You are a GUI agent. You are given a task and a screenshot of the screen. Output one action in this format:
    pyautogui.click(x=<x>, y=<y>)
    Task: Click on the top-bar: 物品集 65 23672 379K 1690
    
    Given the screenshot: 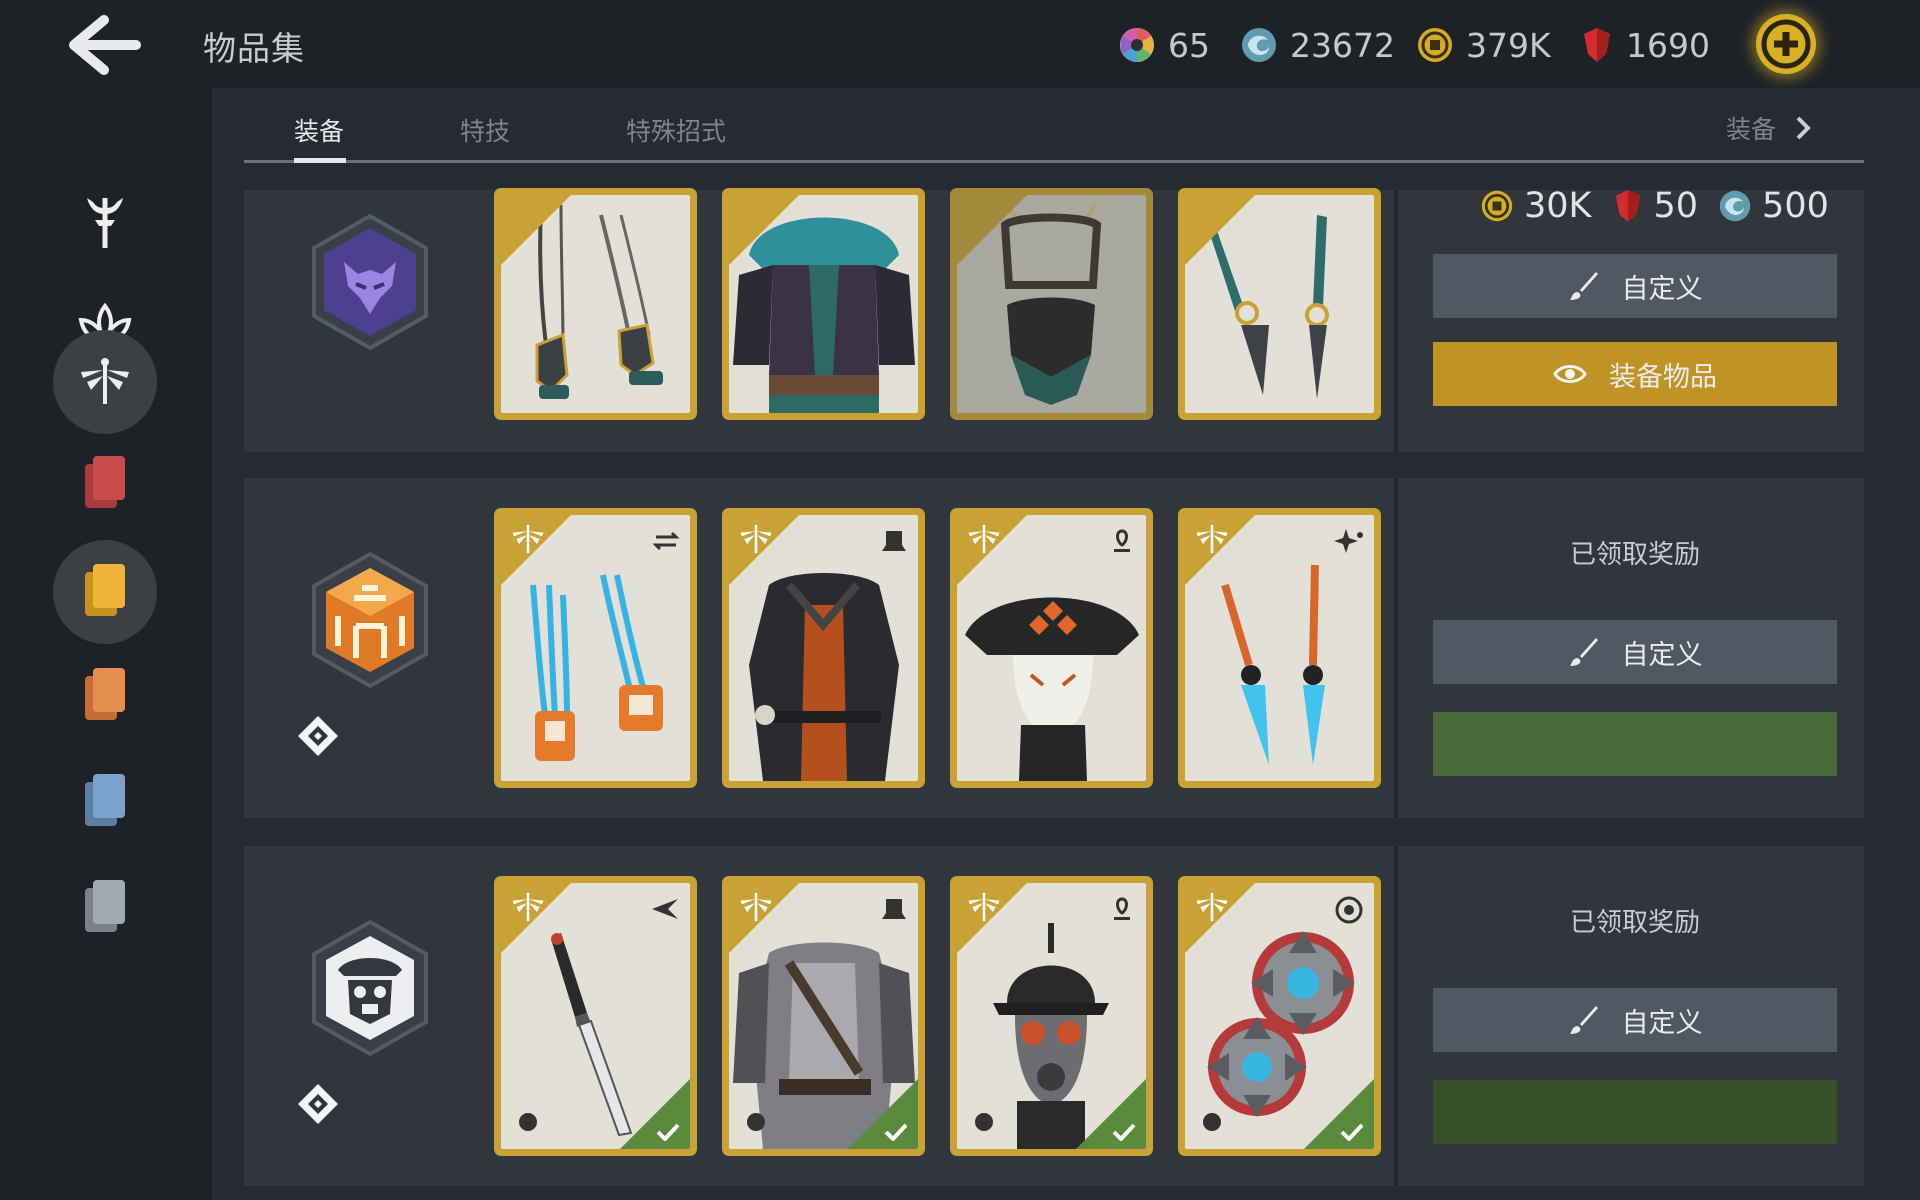 What is the action you would take?
    pyautogui.click(x=960, y=44)
    